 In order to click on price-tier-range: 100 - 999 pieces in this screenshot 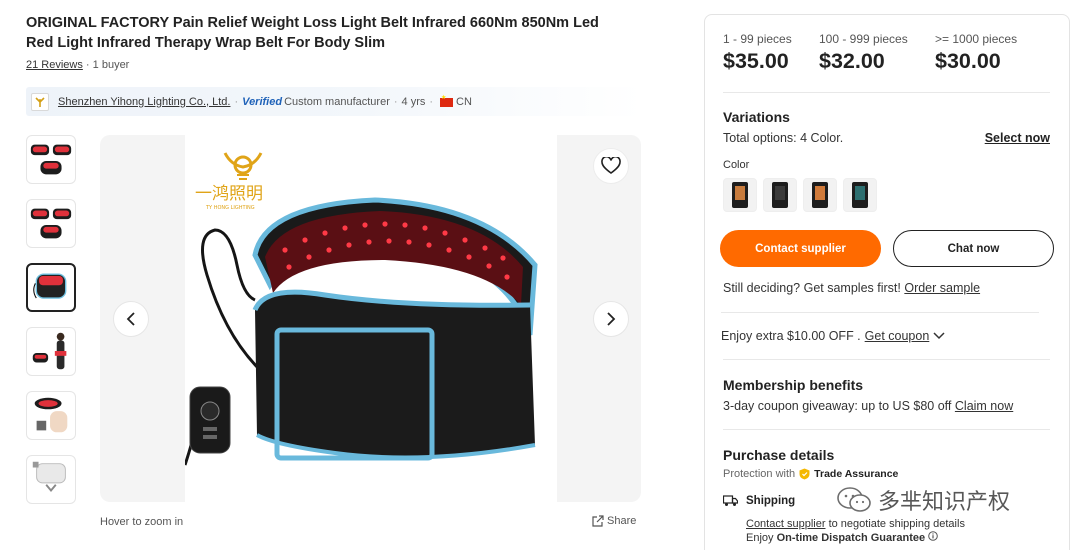, I will do `click(863, 39)`.